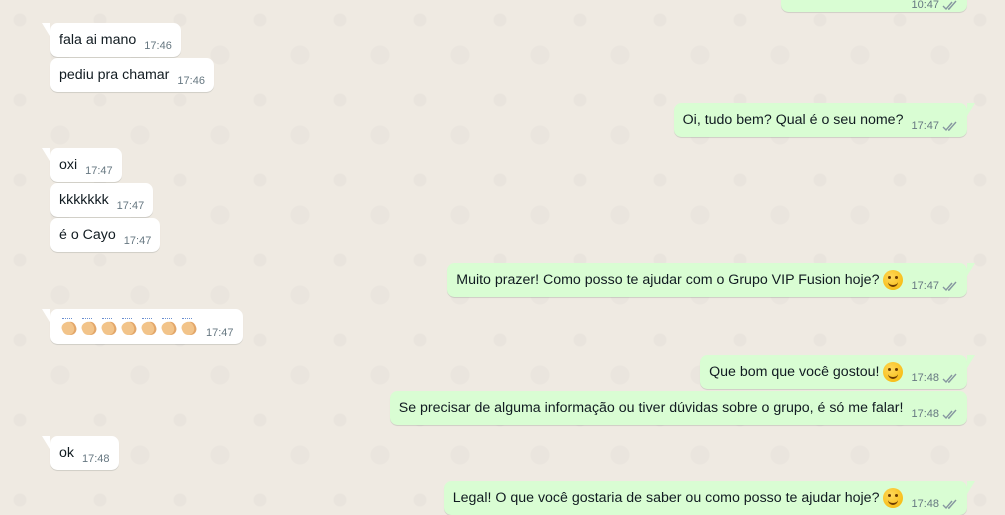 The image size is (1005, 515). What do you see at coordinates (84, 200) in the screenshot?
I see `message-text: kkkkkkk` at bounding box center [84, 200].